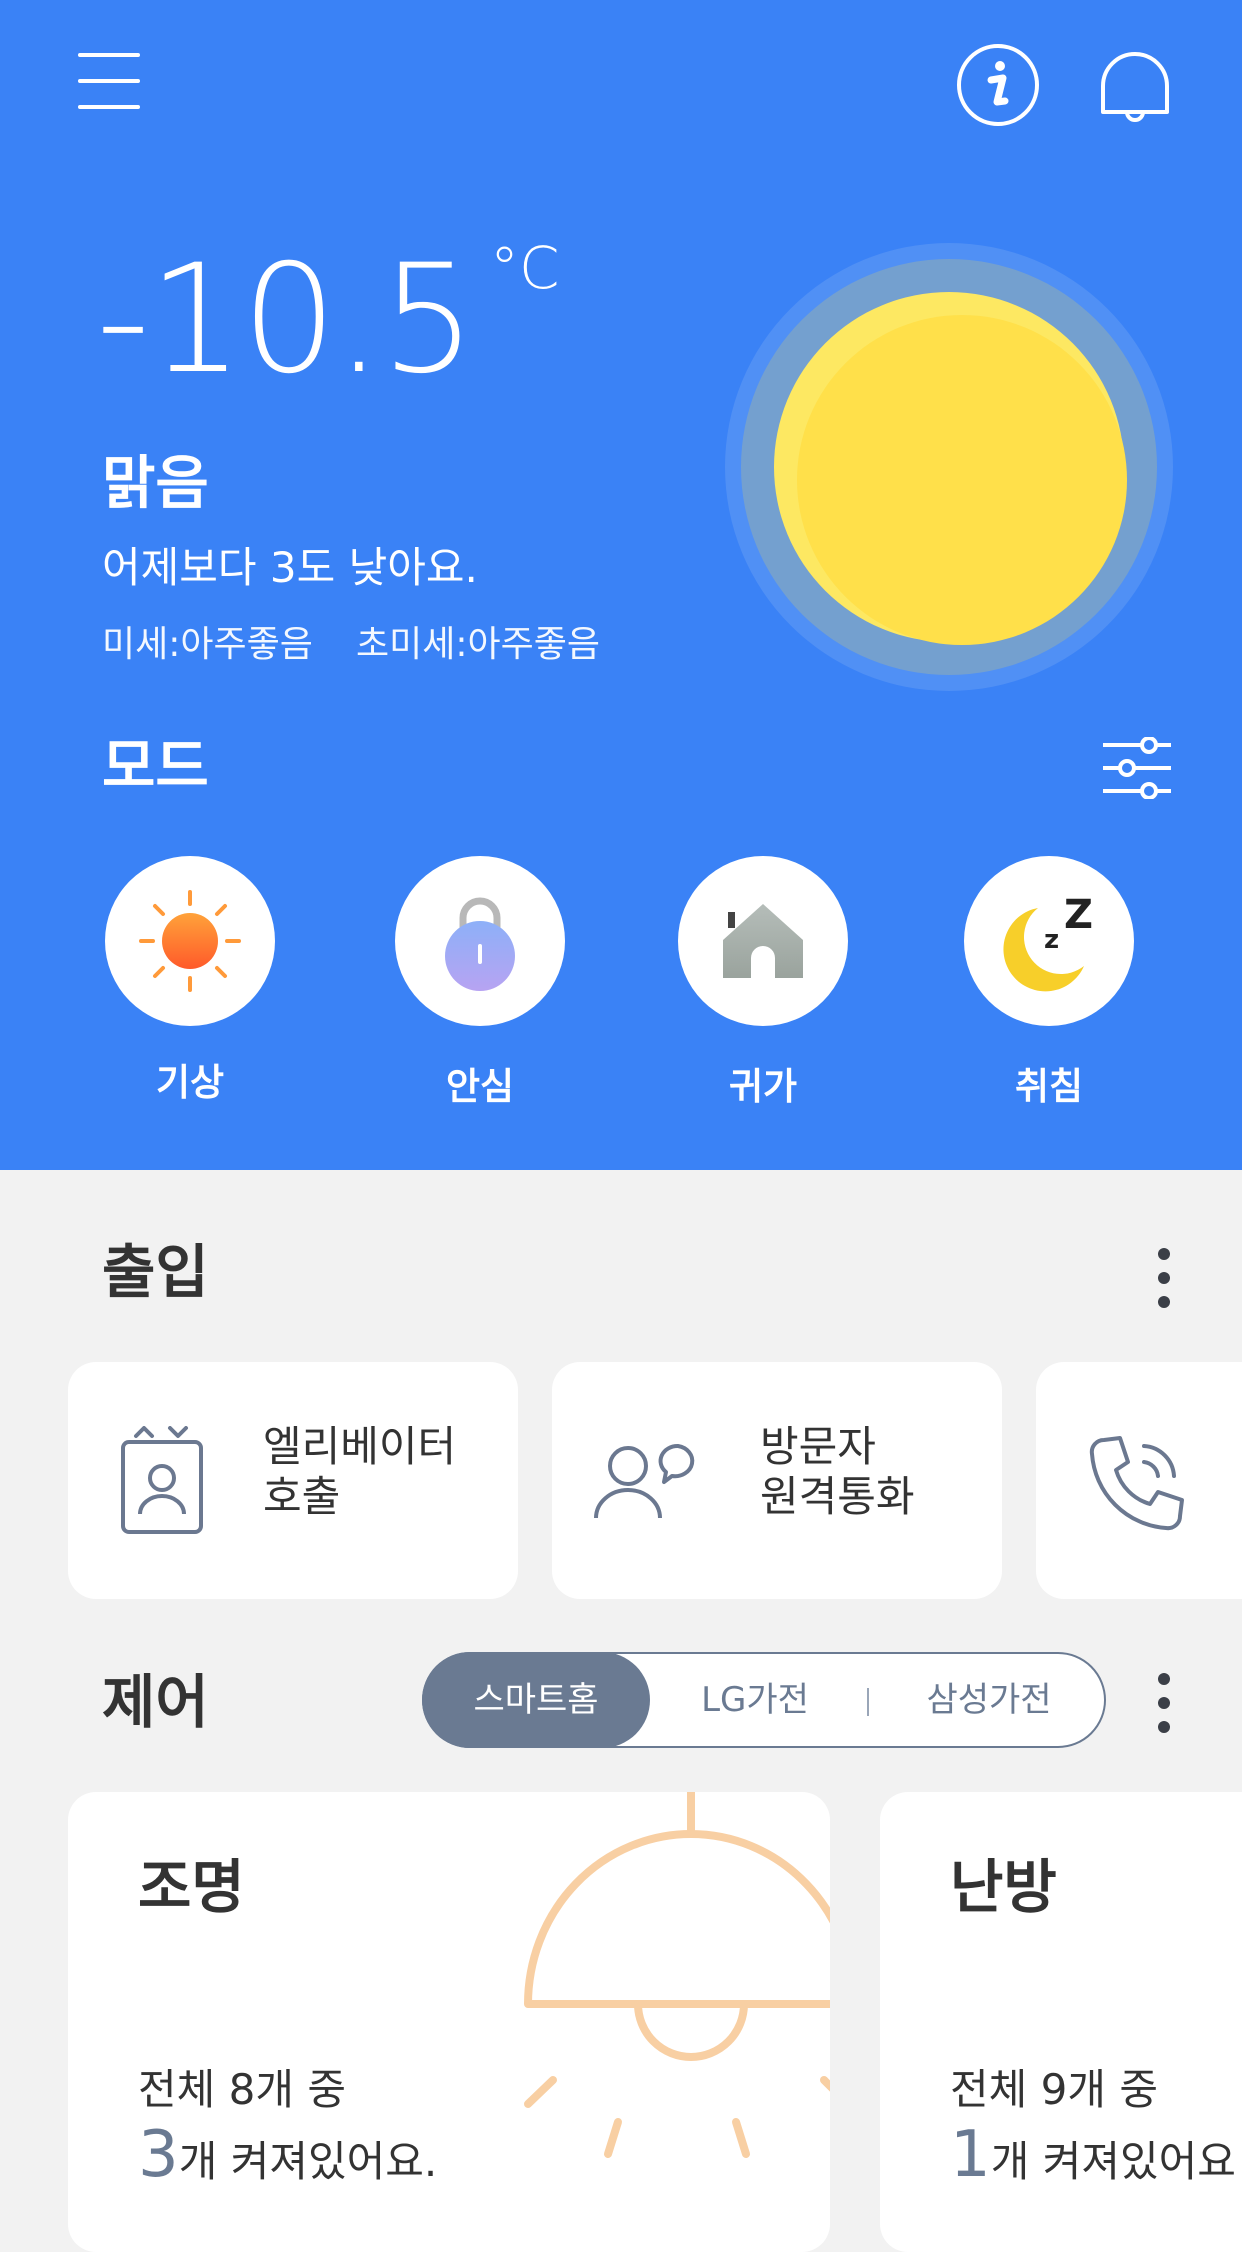  What do you see at coordinates (868, 1702) in the screenshot?
I see `tab-divider` at bounding box center [868, 1702].